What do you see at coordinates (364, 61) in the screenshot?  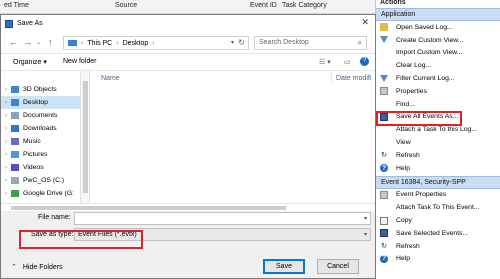 I see `help-icon: ?` at bounding box center [364, 61].